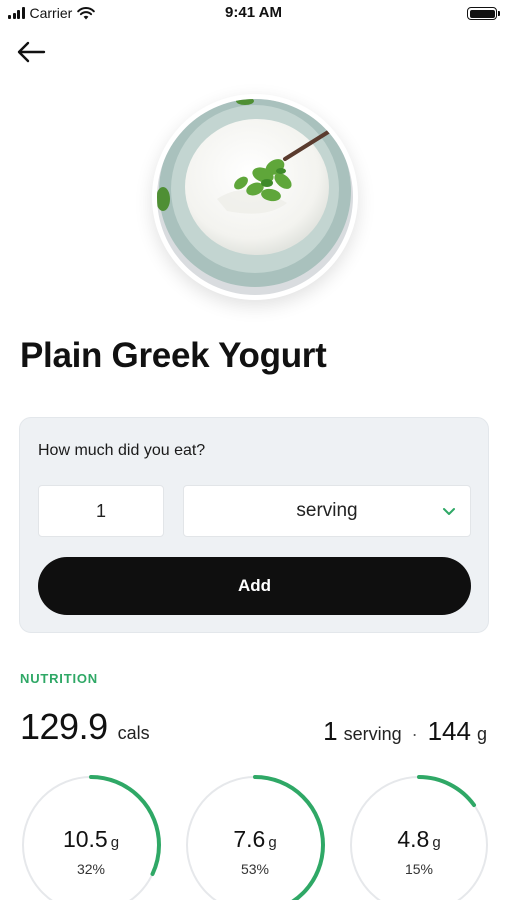 The height and width of the screenshot is (900, 507). What do you see at coordinates (372, 734) in the screenshot?
I see `serving-summary-unit: serving` at bounding box center [372, 734].